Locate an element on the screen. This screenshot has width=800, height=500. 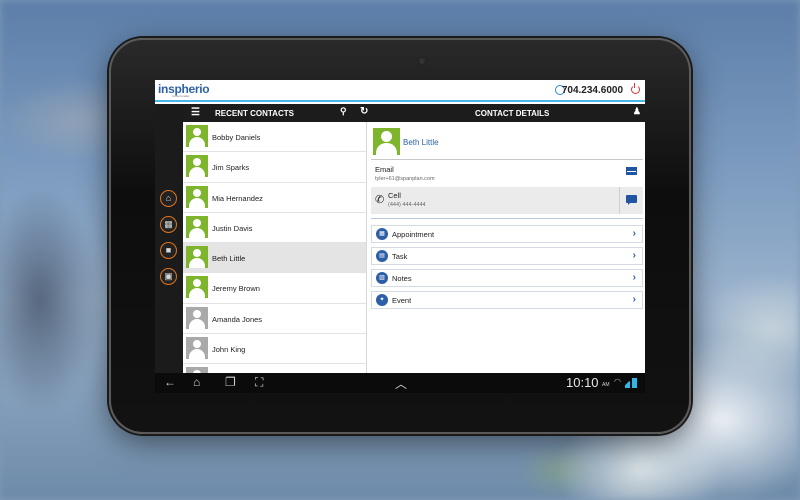
system-nav-bar: ← ⌂ ❐ ⛶ ︿ 10:10 AM ◠ is located at coordinates (400, 383).